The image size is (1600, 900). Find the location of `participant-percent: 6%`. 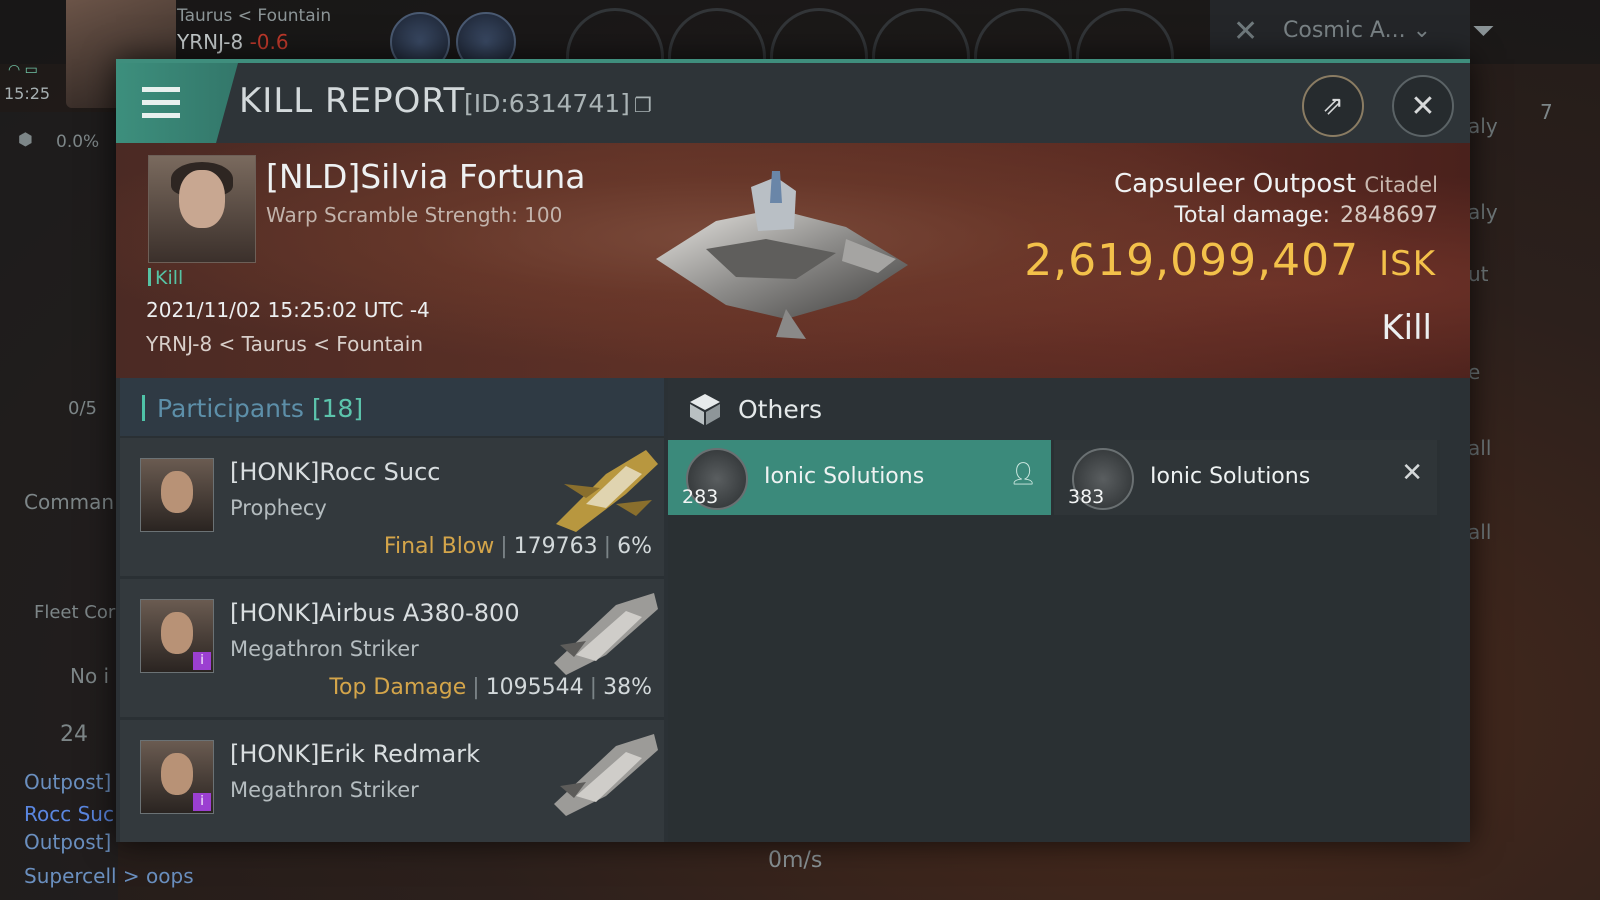

participant-percent: 6% is located at coordinates (634, 546).